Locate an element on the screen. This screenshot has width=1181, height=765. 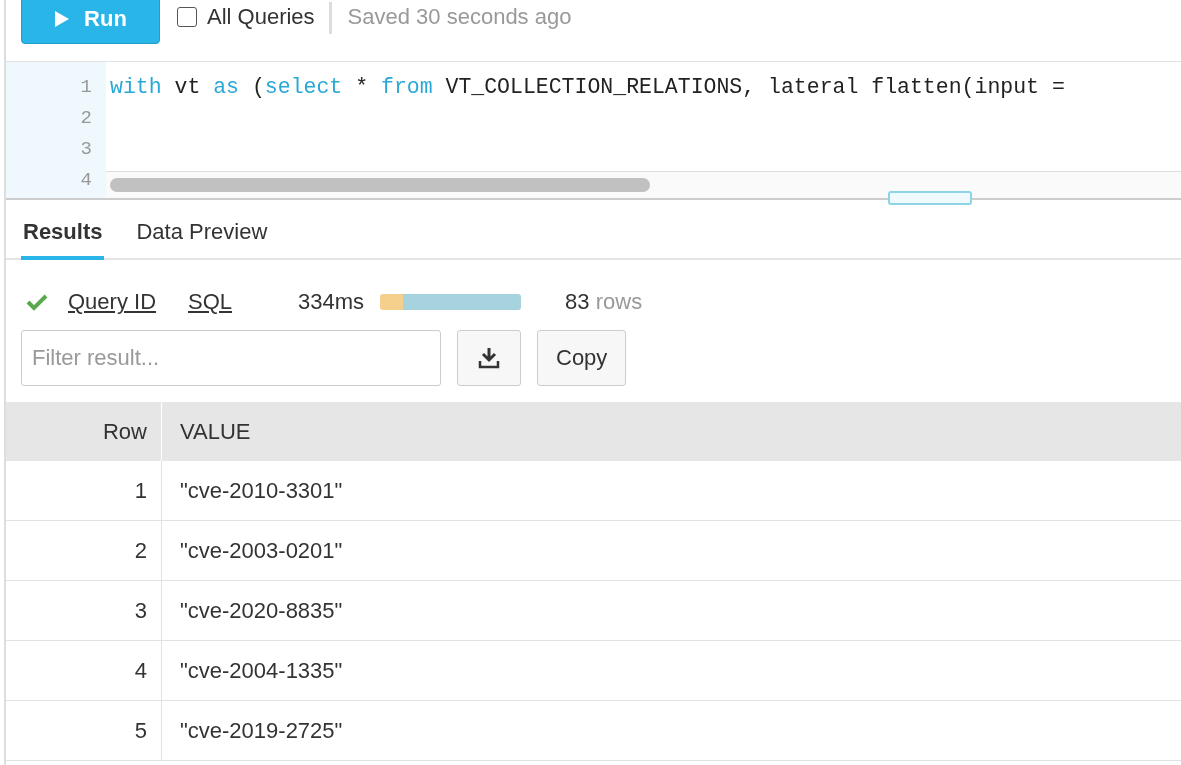
line-number: 3 is located at coordinates (86, 149).